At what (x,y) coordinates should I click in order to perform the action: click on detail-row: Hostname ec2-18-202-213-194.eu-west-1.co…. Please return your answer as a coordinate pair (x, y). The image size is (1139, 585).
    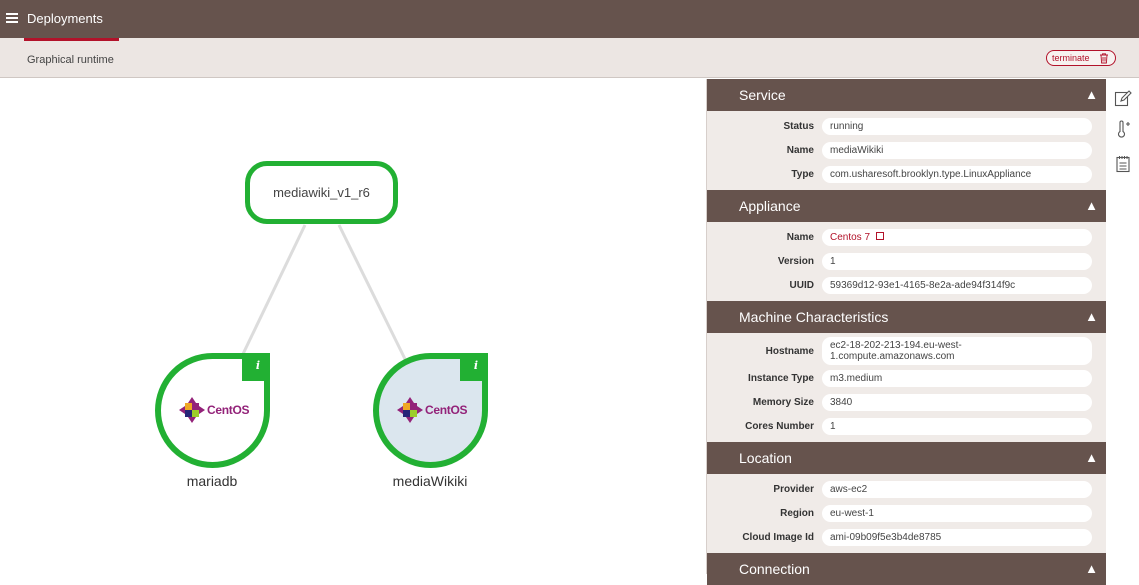
    Looking at the image, I should click on (906, 351).